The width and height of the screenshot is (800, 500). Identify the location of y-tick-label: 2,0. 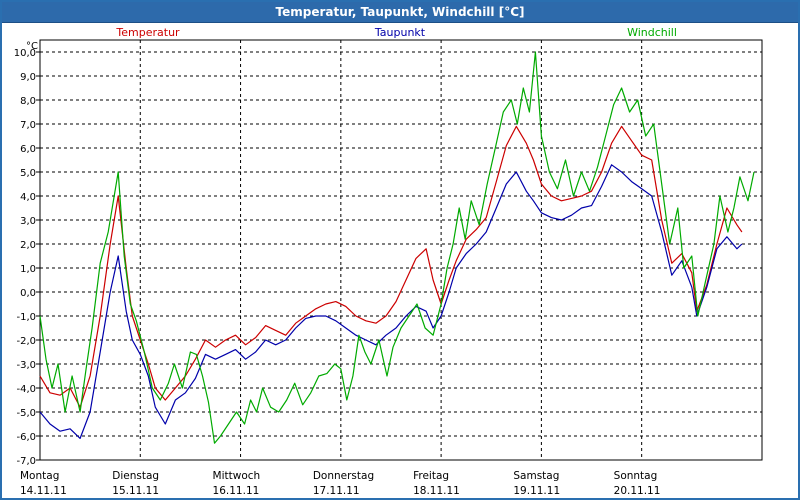
(28, 245).